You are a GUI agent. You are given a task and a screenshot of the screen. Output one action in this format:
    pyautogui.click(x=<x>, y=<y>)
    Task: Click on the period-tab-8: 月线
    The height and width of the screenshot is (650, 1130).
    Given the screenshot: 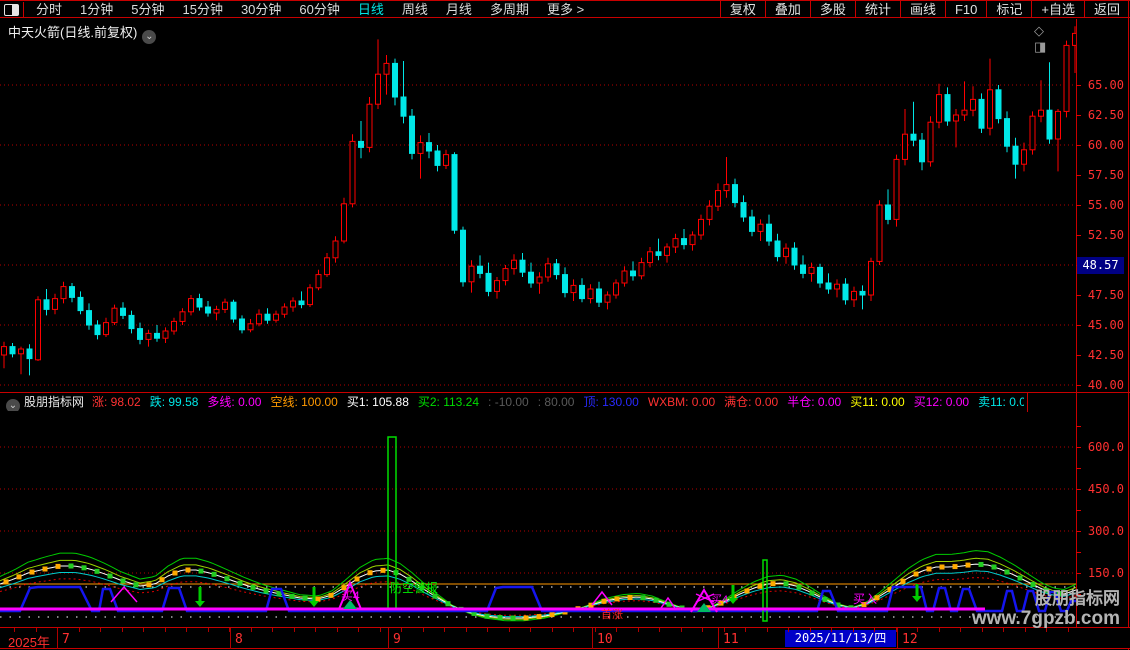 What is the action you would take?
    pyautogui.click(x=459, y=9)
    